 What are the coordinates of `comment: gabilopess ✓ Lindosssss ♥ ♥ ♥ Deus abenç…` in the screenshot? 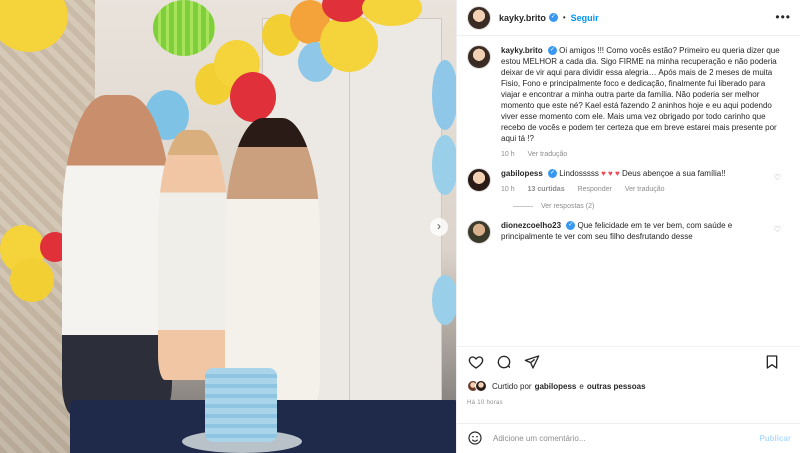 It's located at (629, 181).